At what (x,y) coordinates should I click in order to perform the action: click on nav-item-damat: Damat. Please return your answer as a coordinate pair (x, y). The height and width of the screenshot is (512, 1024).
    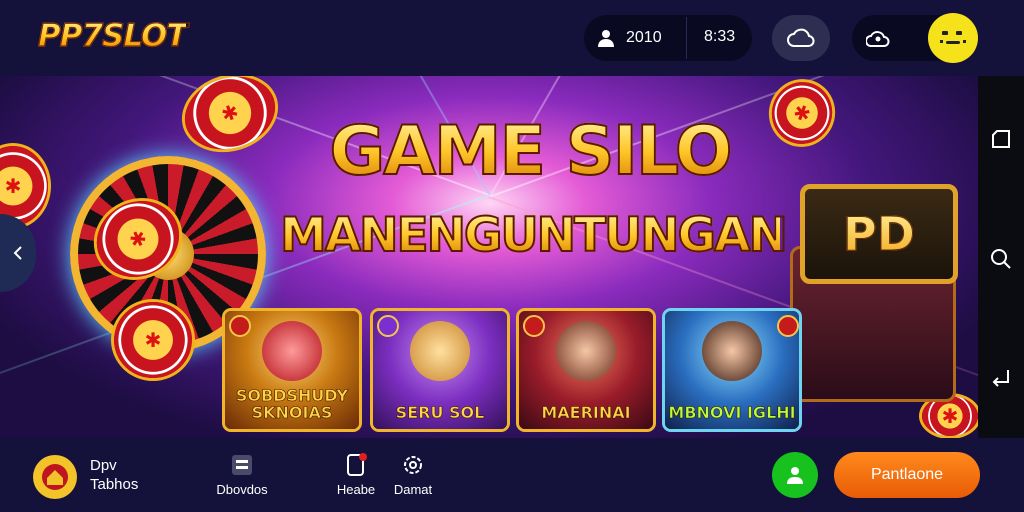
    Looking at the image, I should click on (413, 474).